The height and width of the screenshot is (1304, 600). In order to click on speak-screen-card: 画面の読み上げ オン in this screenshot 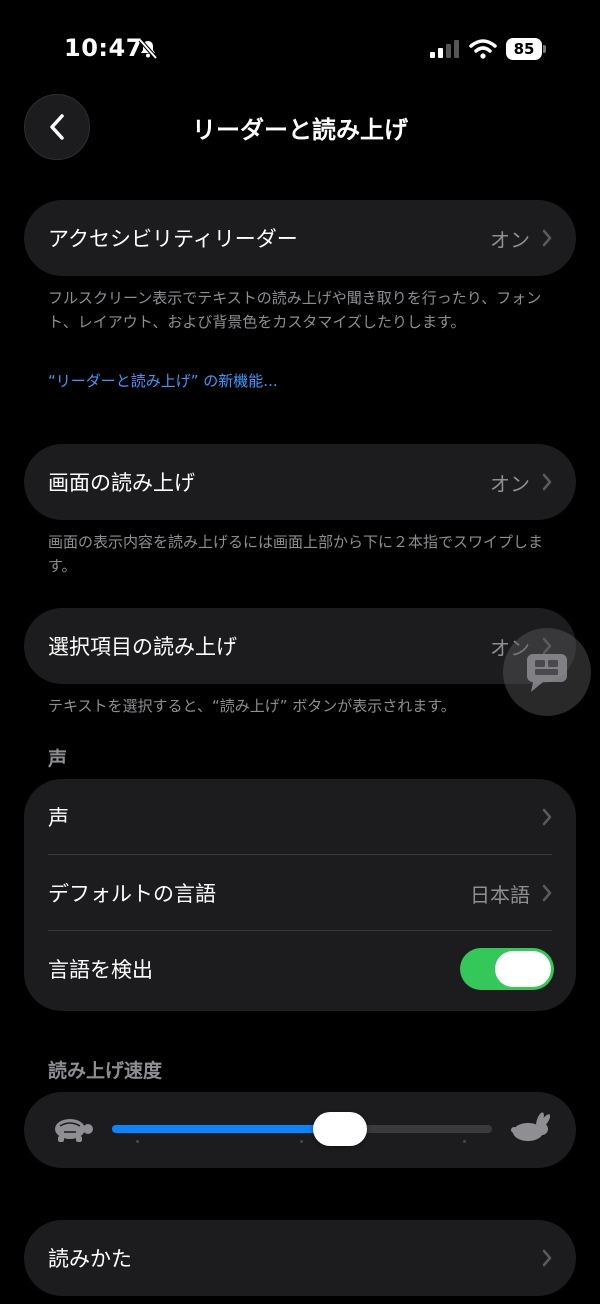, I will do `click(300, 482)`.